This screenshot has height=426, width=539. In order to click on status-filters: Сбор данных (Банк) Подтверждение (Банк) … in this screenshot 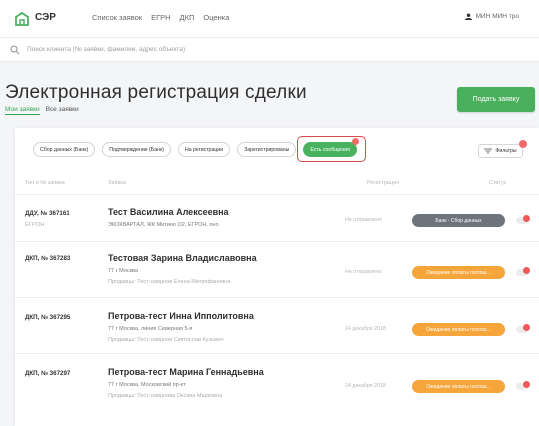, I will do `click(200, 149)`.